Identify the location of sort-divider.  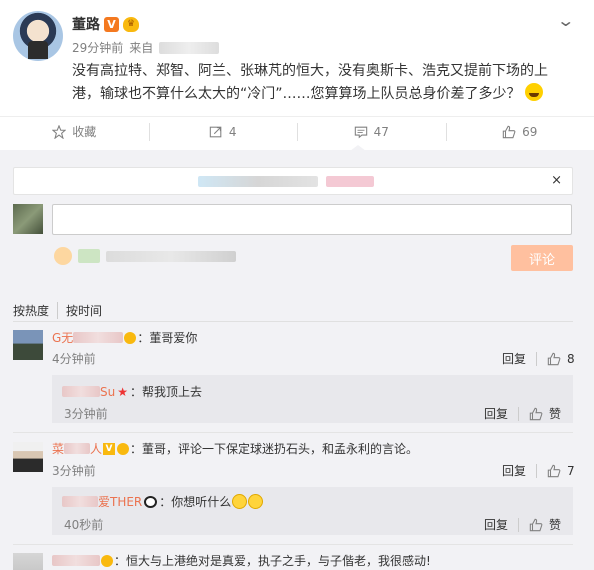
(293, 321).